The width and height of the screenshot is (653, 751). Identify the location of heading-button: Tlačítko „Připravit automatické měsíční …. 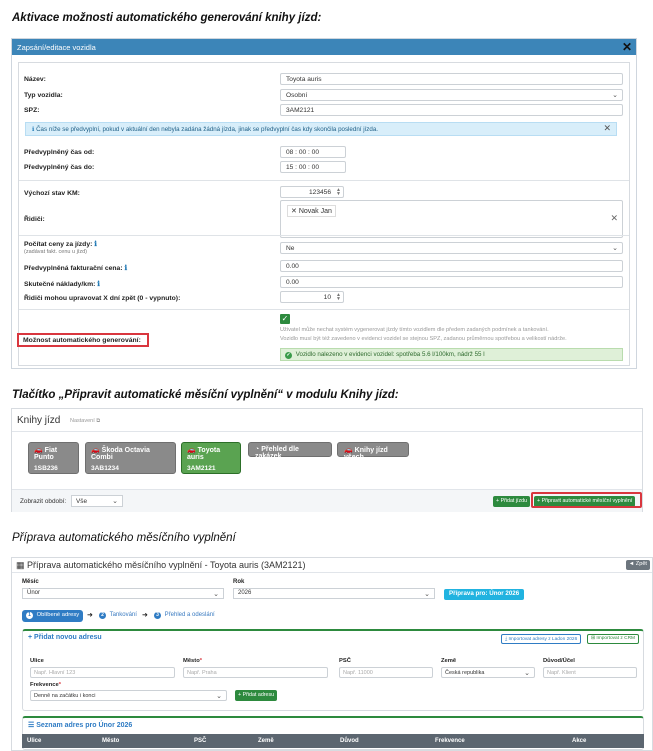
(205, 395).